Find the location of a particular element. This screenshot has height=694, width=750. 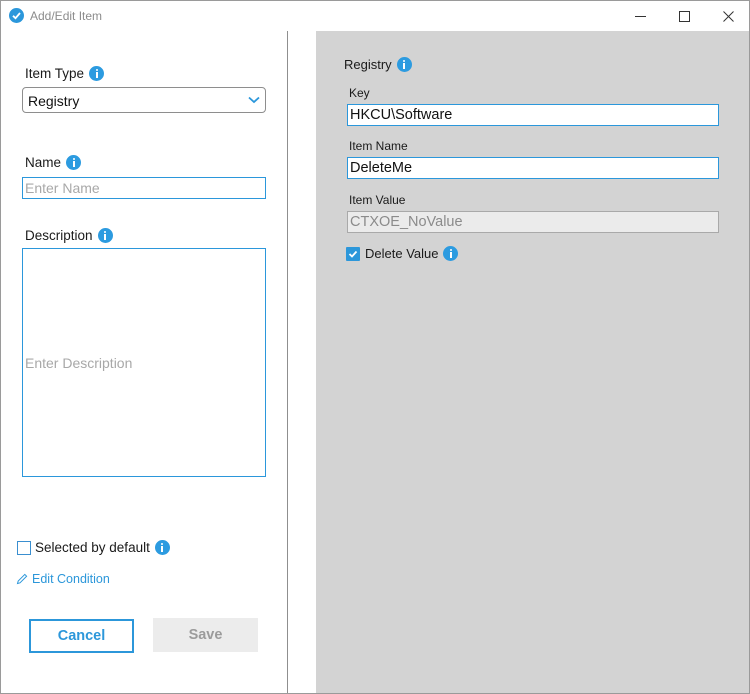

description-textarea: Enter Description is located at coordinates (144, 362).